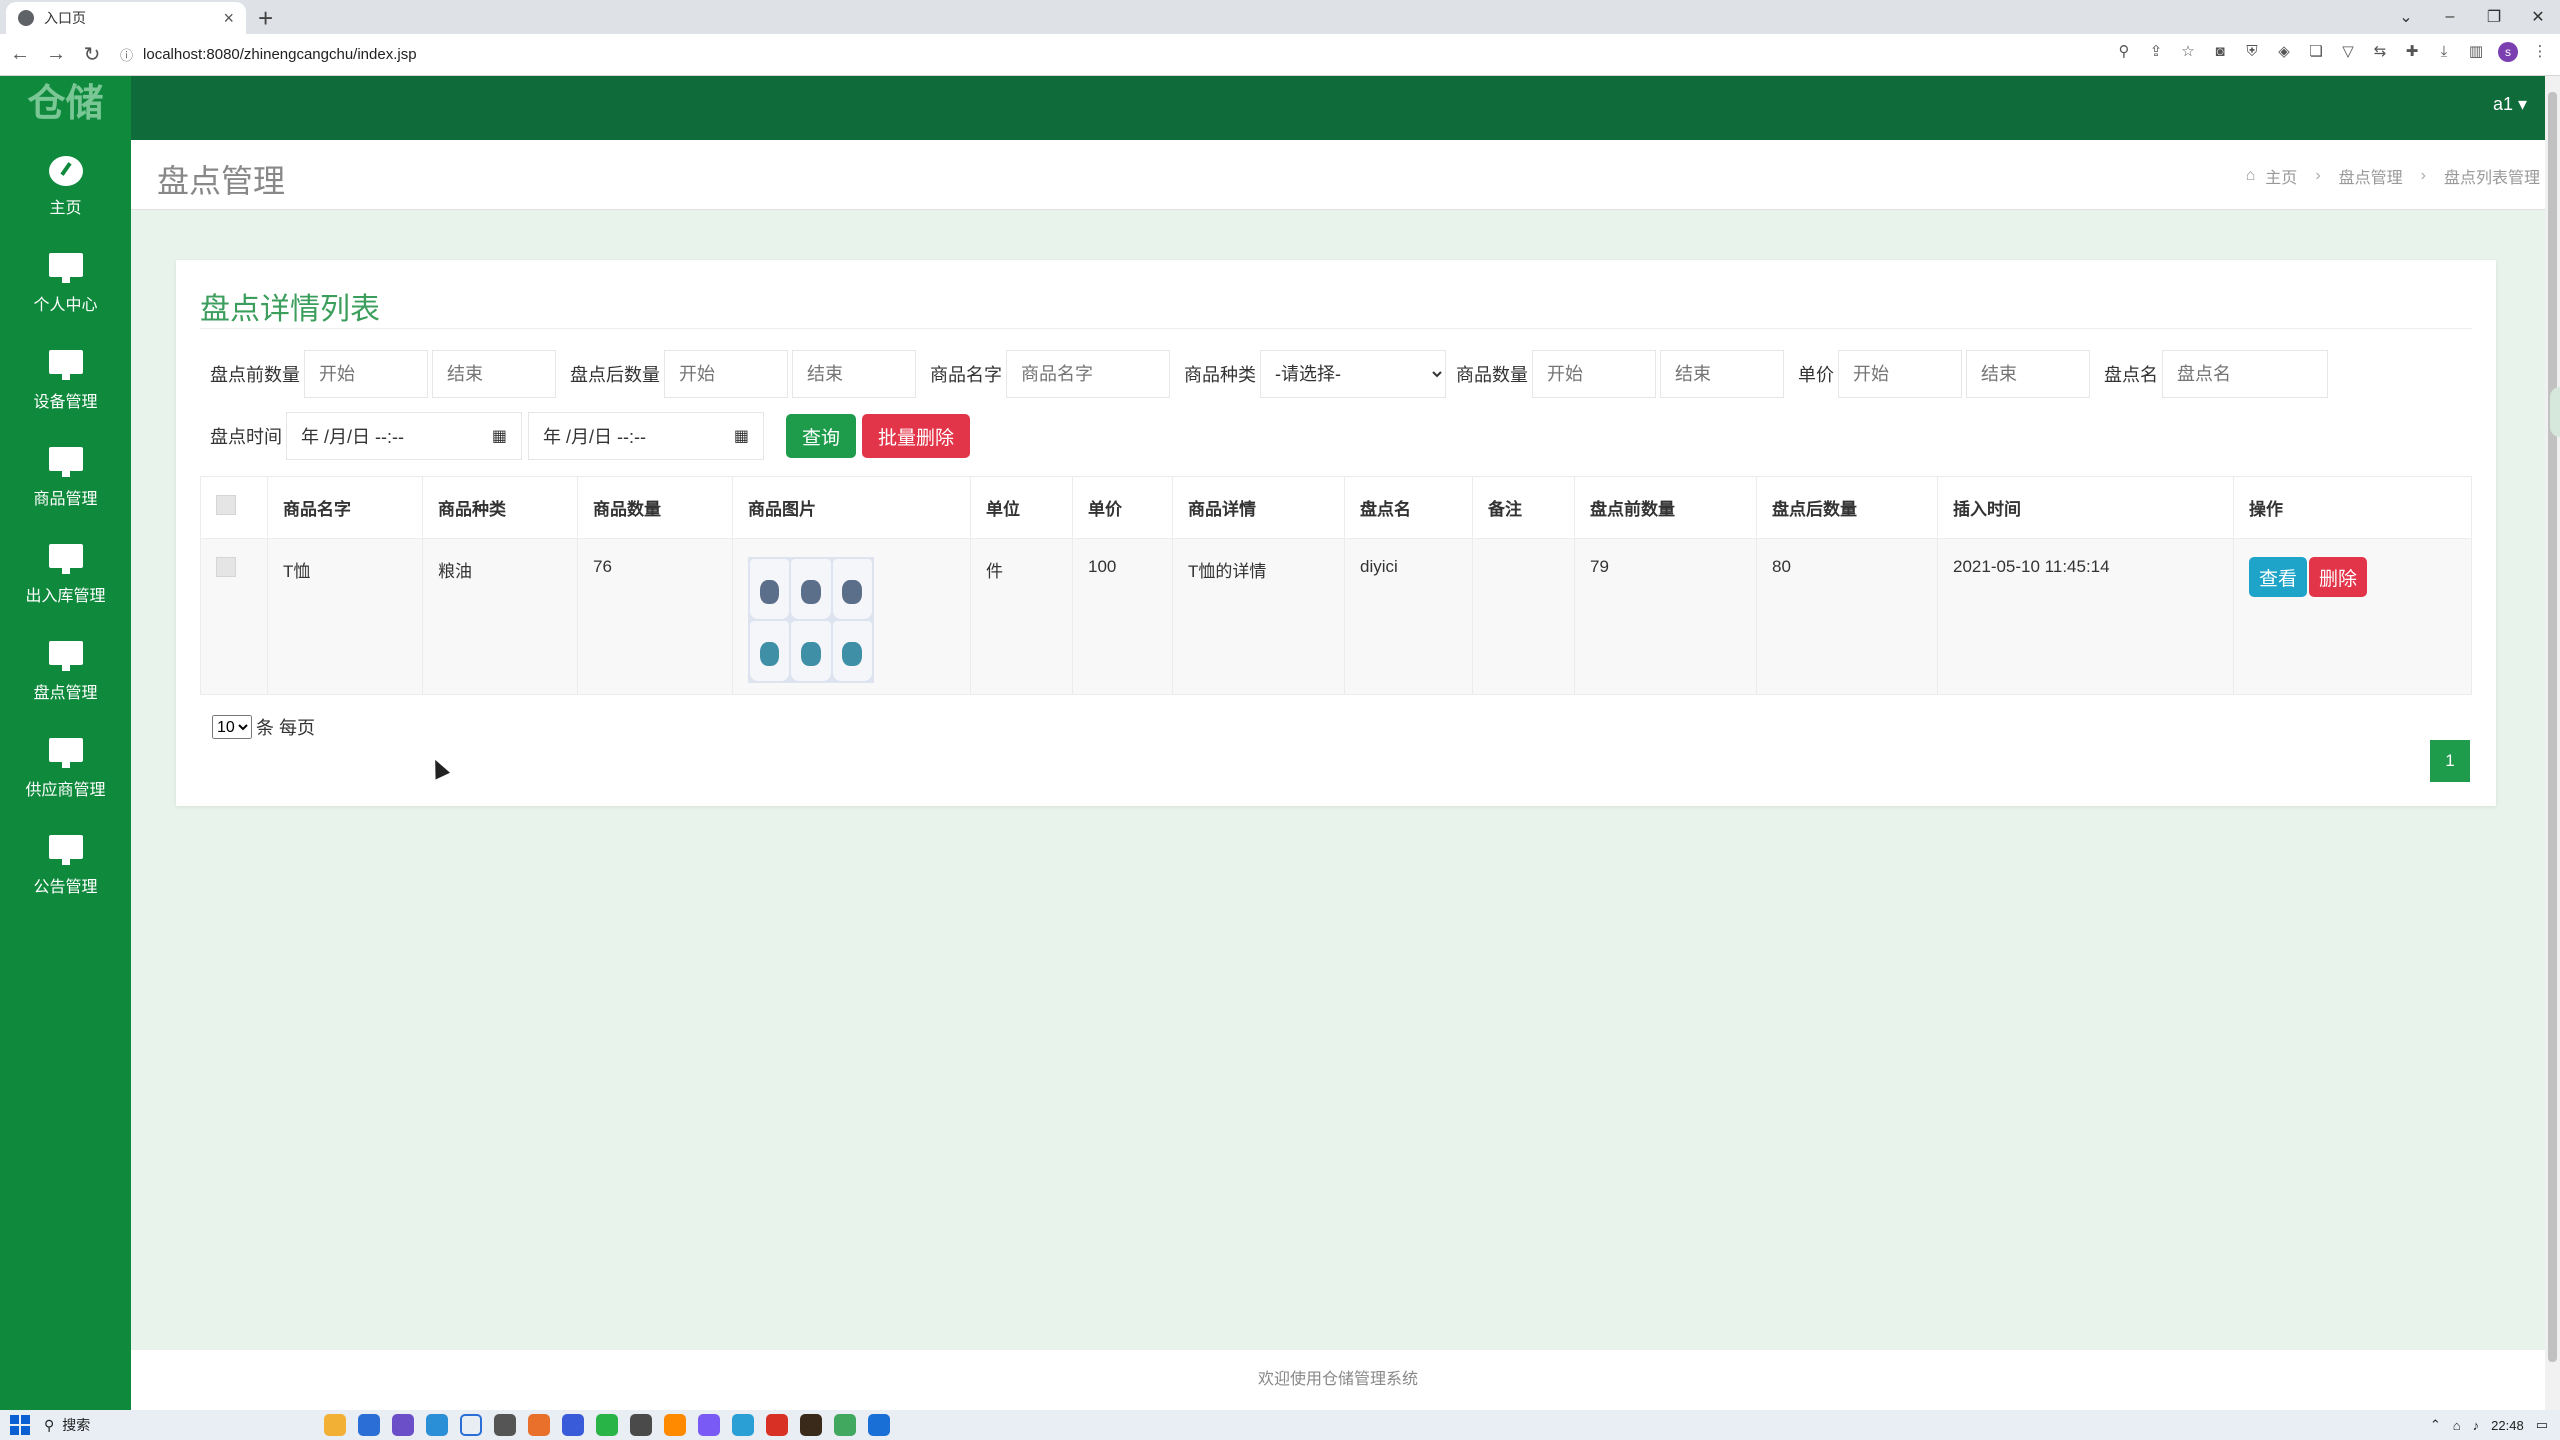 The width and height of the screenshot is (2560, 1440). Describe the element at coordinates (65, 768) in the screenshot. I see `sidebar-item-suppliers: 供应商管理` at that location.